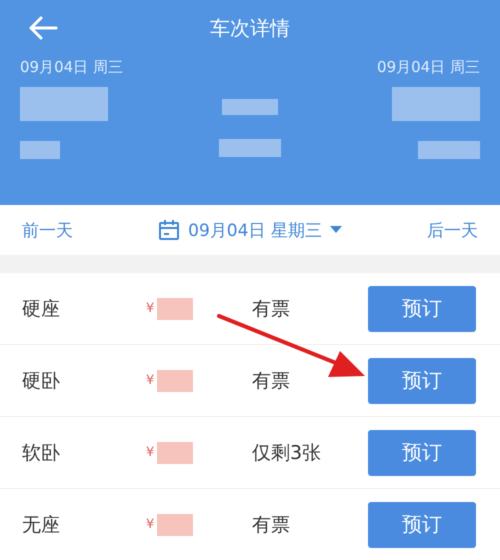 This screenshot has height=560, width=500. I want to click on departure-date: 09月04日 周三, so click(71, 67).